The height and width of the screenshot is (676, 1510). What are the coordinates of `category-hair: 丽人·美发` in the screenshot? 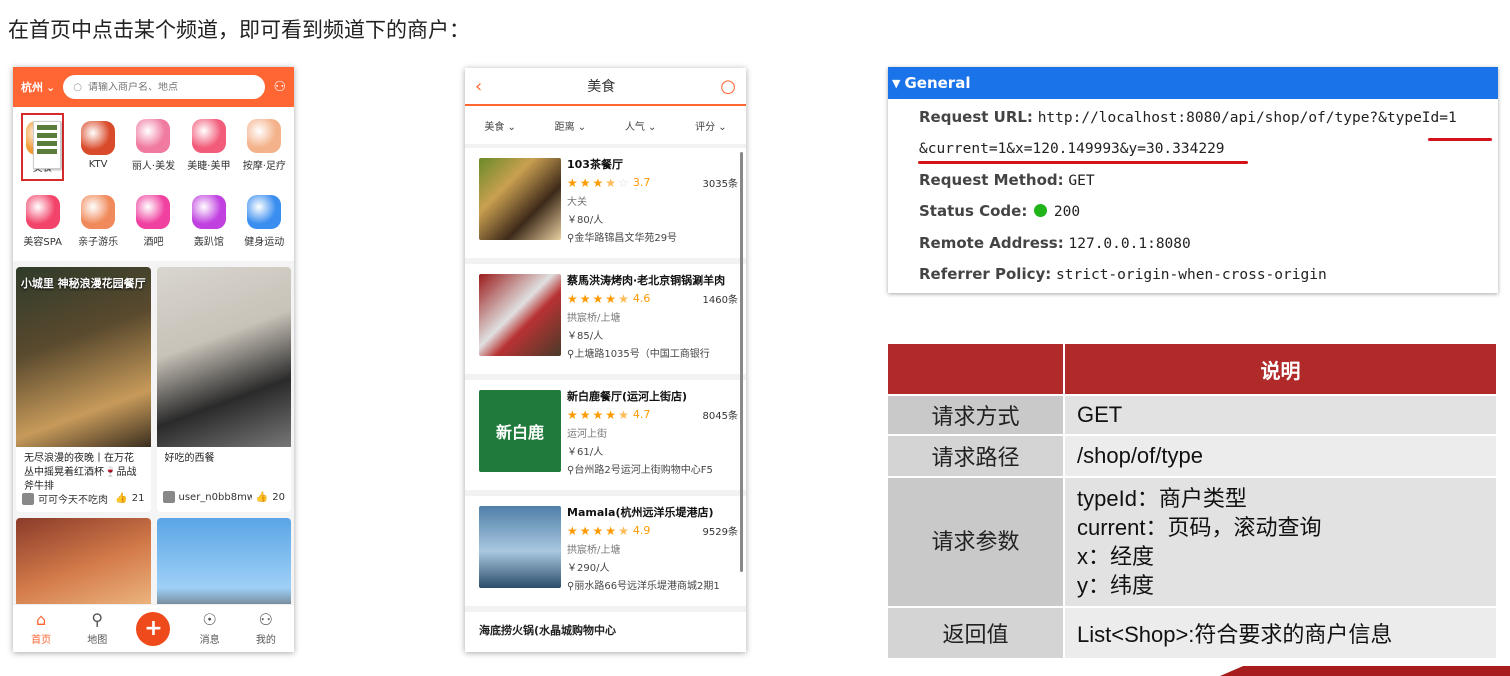 It's located at (153, 145).